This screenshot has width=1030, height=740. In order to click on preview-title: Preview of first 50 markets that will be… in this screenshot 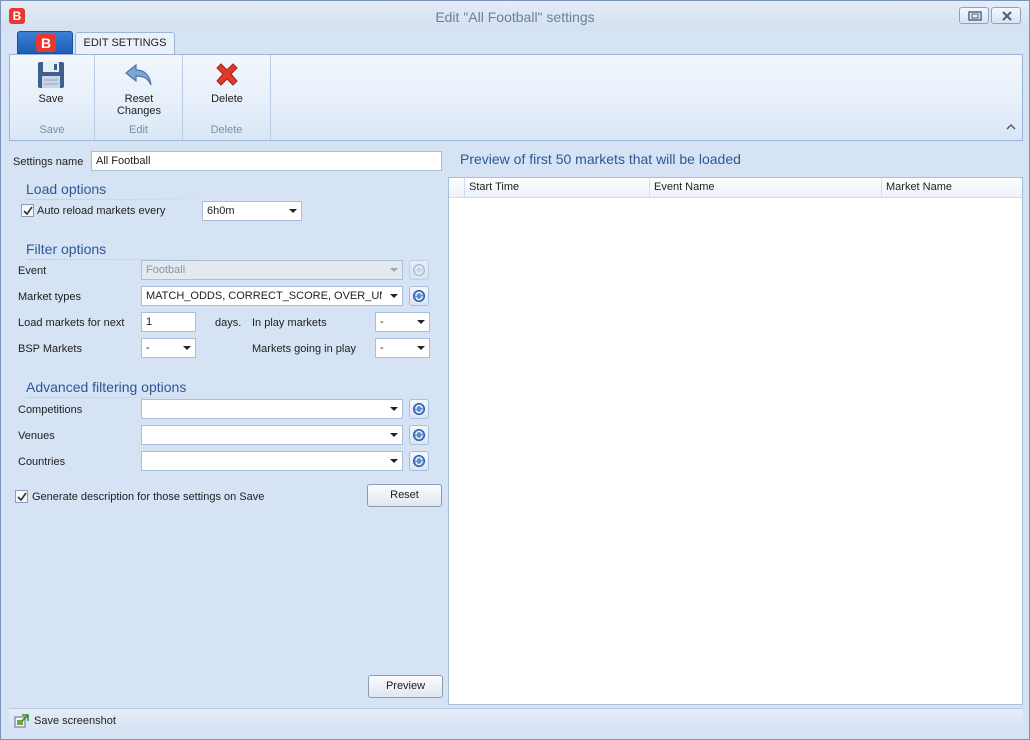, I will do `click(600, 159)`.